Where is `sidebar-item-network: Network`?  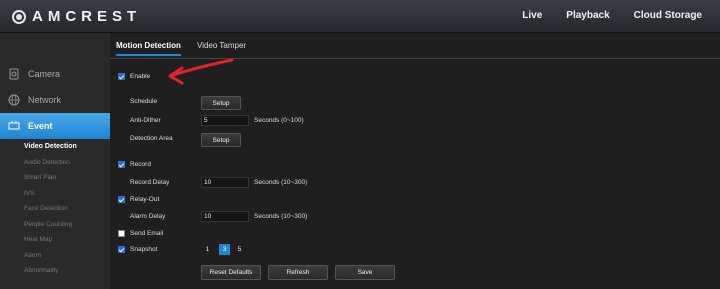 sidebar-item-network: Network is located at coordinates (55, 100).